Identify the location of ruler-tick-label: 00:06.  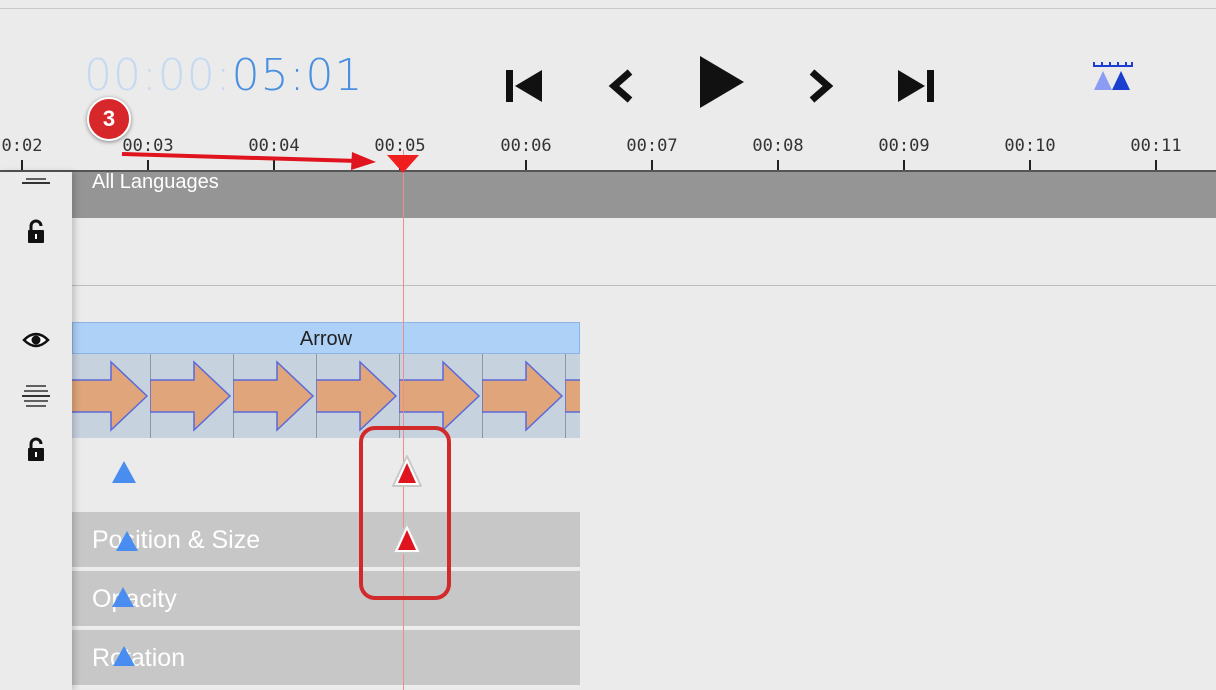
(526, 146).